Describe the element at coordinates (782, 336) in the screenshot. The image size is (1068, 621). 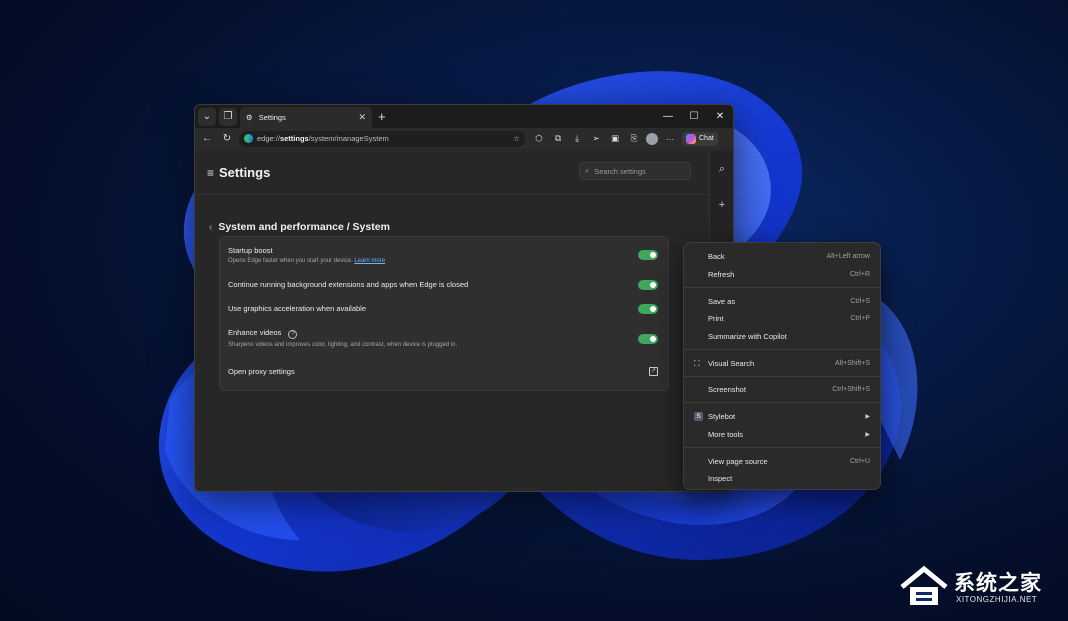
I see `menu-item-summarize-copilot: Summarize with Copilot` at that location.